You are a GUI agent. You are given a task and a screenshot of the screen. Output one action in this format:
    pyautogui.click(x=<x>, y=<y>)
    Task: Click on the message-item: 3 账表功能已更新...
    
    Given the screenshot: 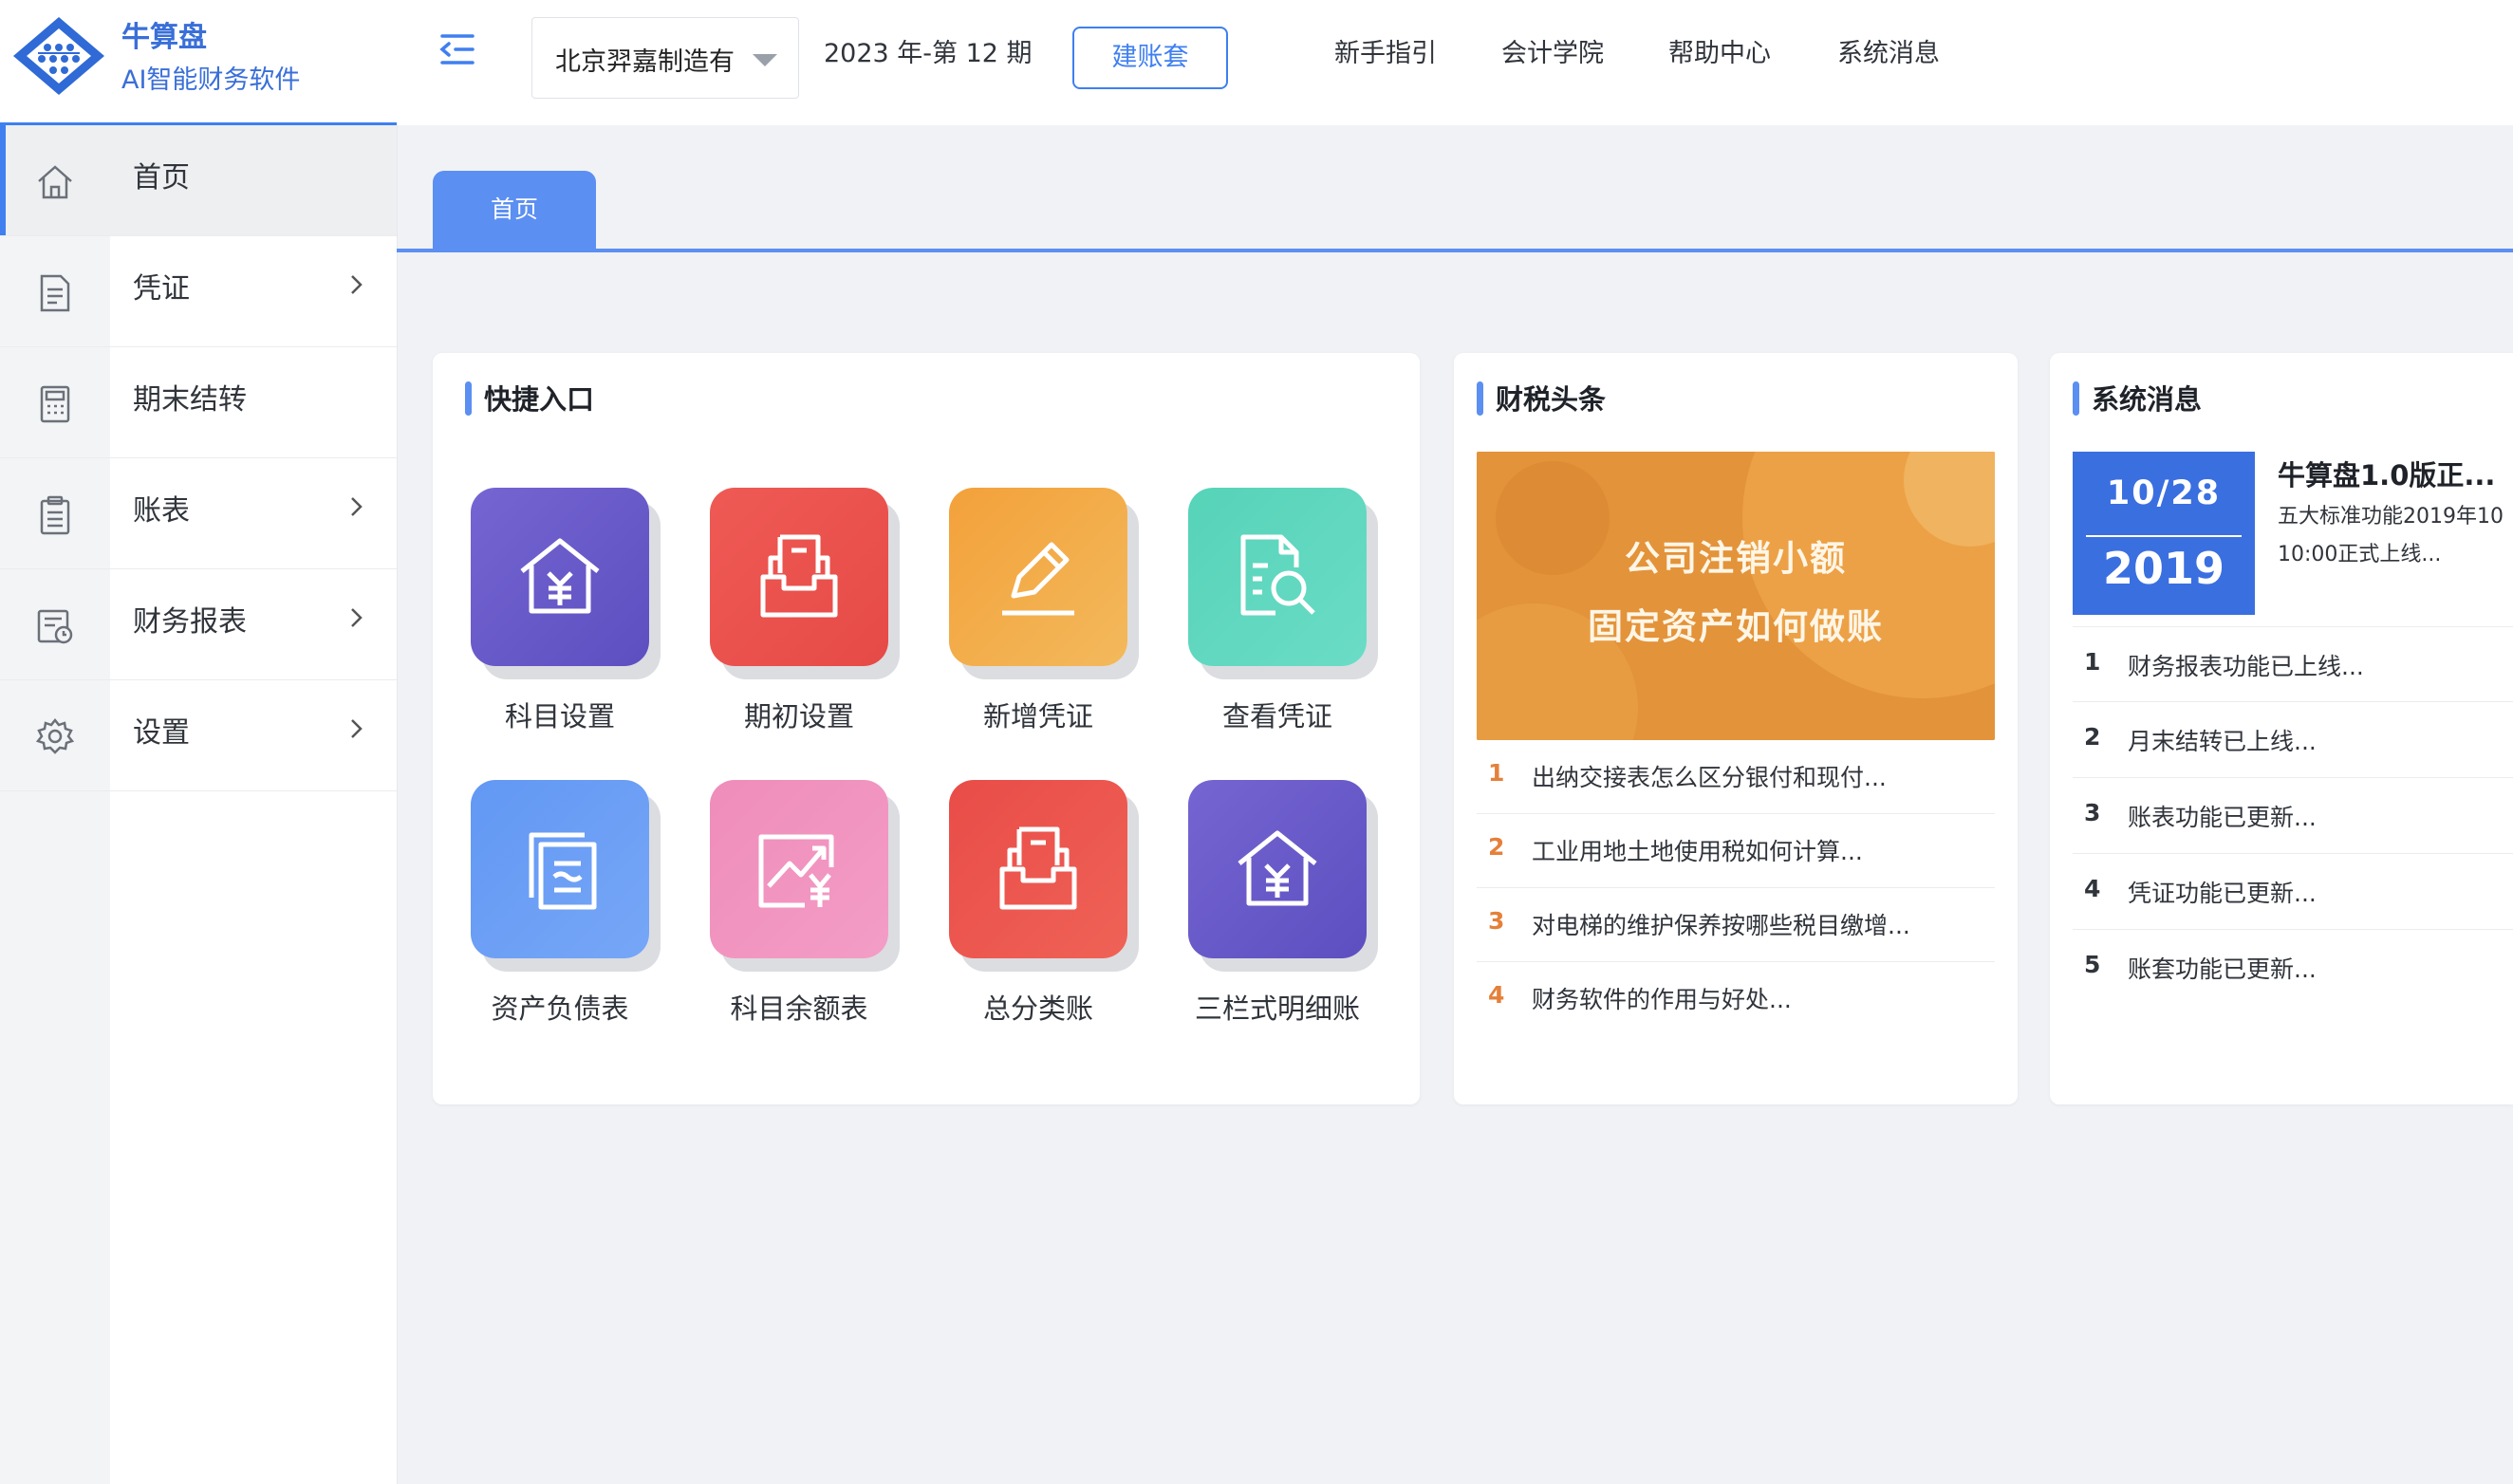 What is the action you would take?
    pyautogui.click(x=2293, y=816)
    